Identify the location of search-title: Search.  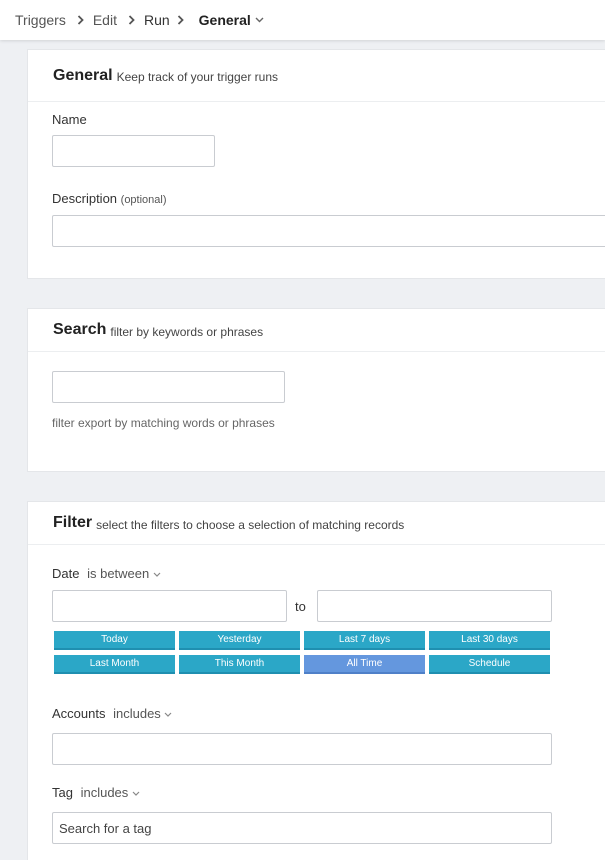
(80, 329).